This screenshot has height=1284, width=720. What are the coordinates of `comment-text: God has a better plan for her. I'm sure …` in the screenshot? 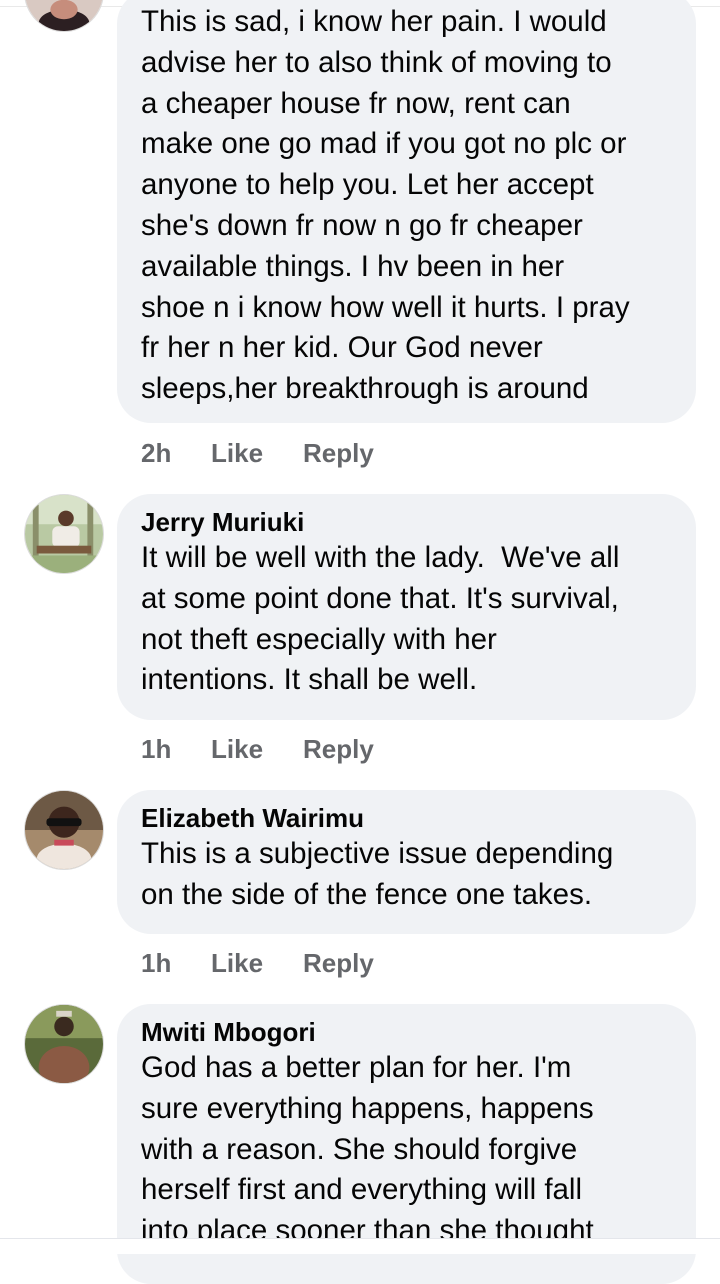 It's located at (367, 1149).